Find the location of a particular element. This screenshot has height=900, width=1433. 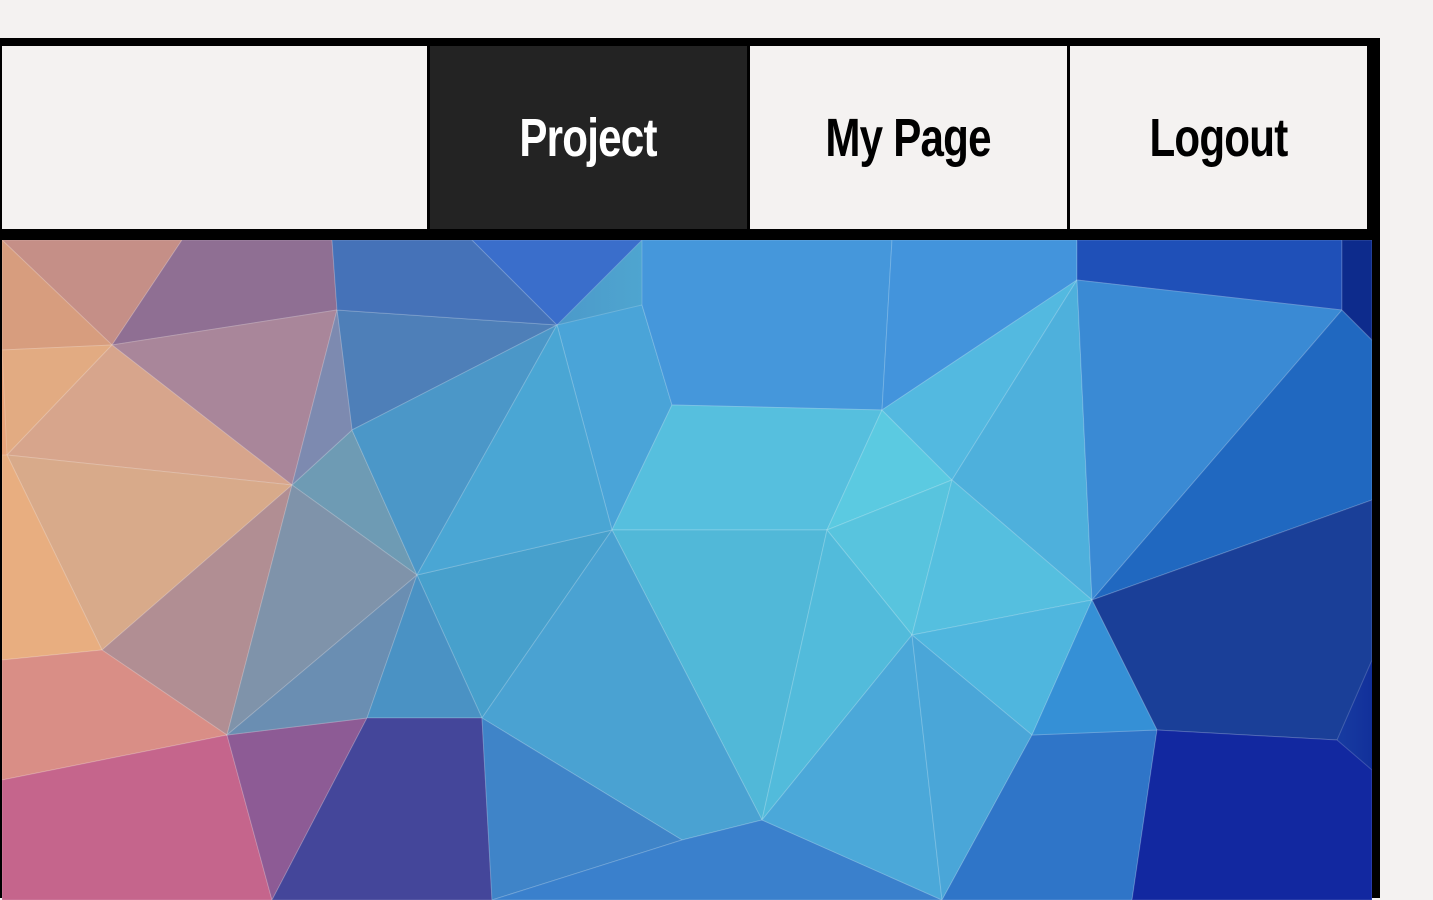

nav-my-page-label: My Page is located at coordinates (908, 137).